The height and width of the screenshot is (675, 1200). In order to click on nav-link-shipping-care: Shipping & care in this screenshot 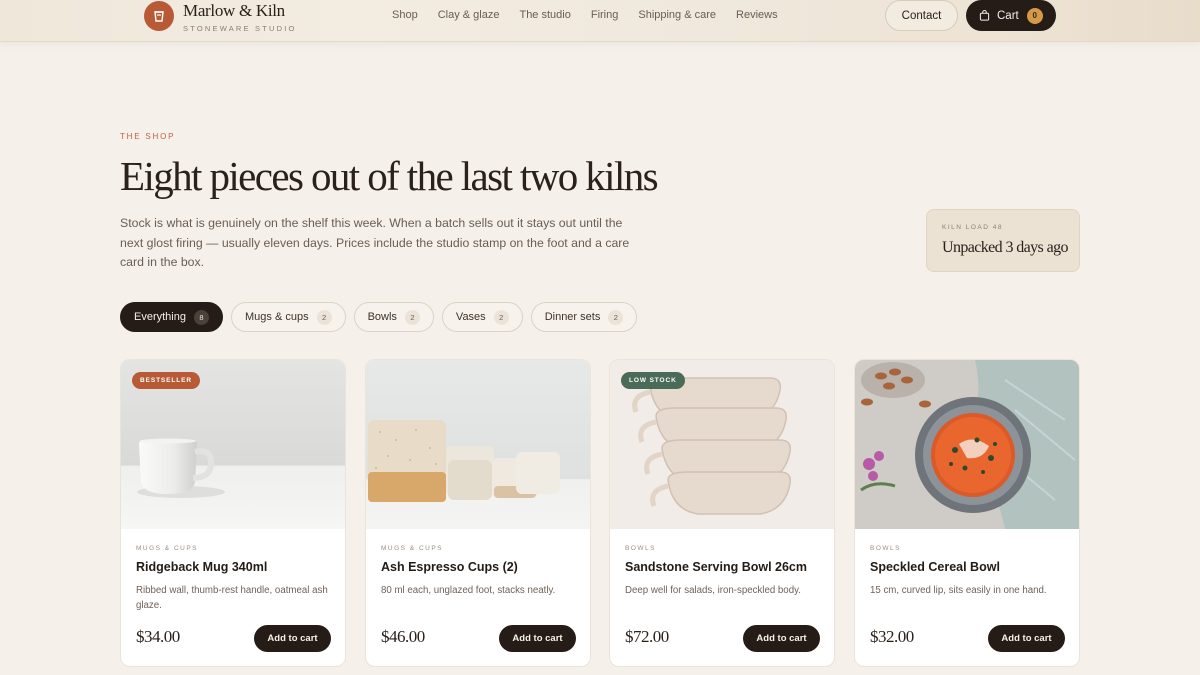, I will do `click(677, 15)`.